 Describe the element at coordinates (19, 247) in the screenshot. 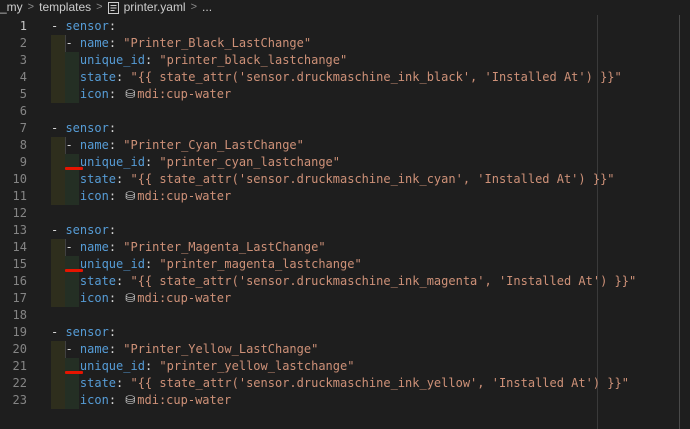

I see `line-number: 14` at that location.